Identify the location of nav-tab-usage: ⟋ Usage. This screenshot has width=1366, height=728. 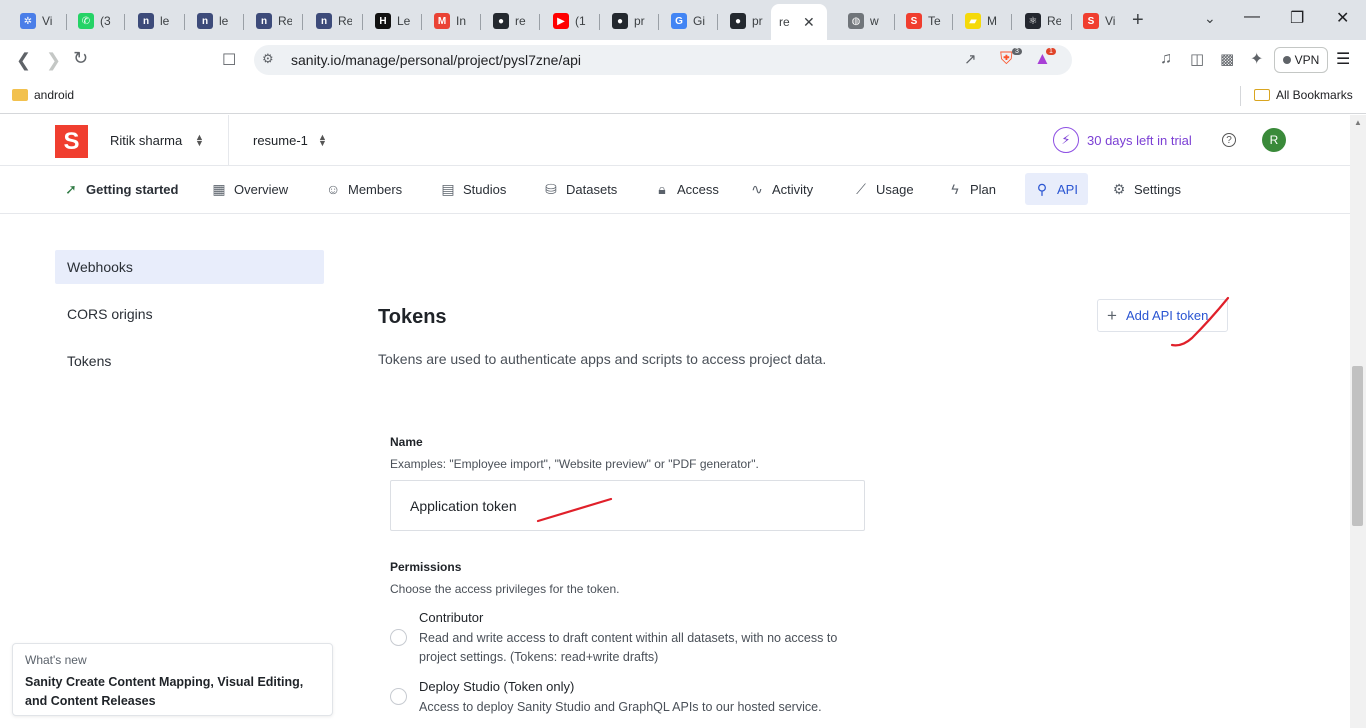
(884, 189).